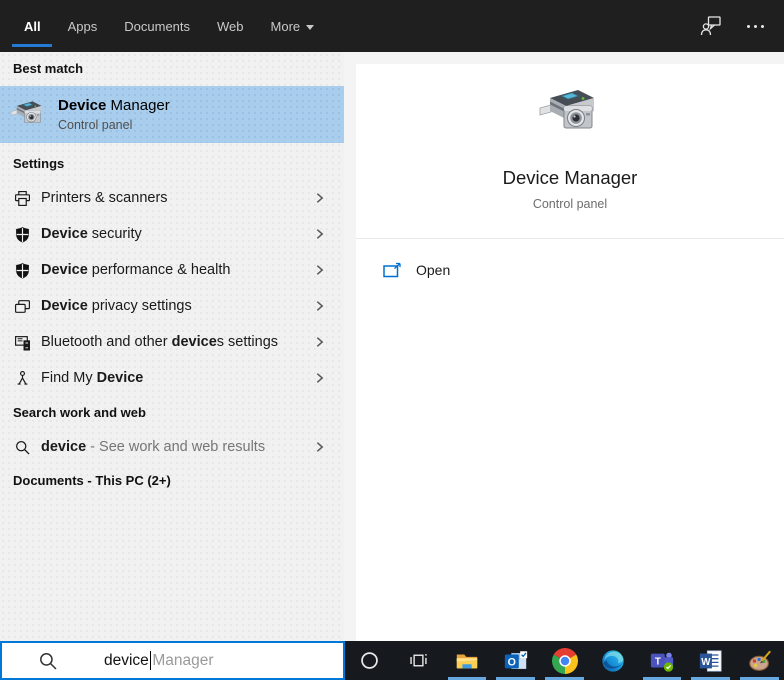  I want to click on settings-item-device-security: Device security, so click(172, 234).